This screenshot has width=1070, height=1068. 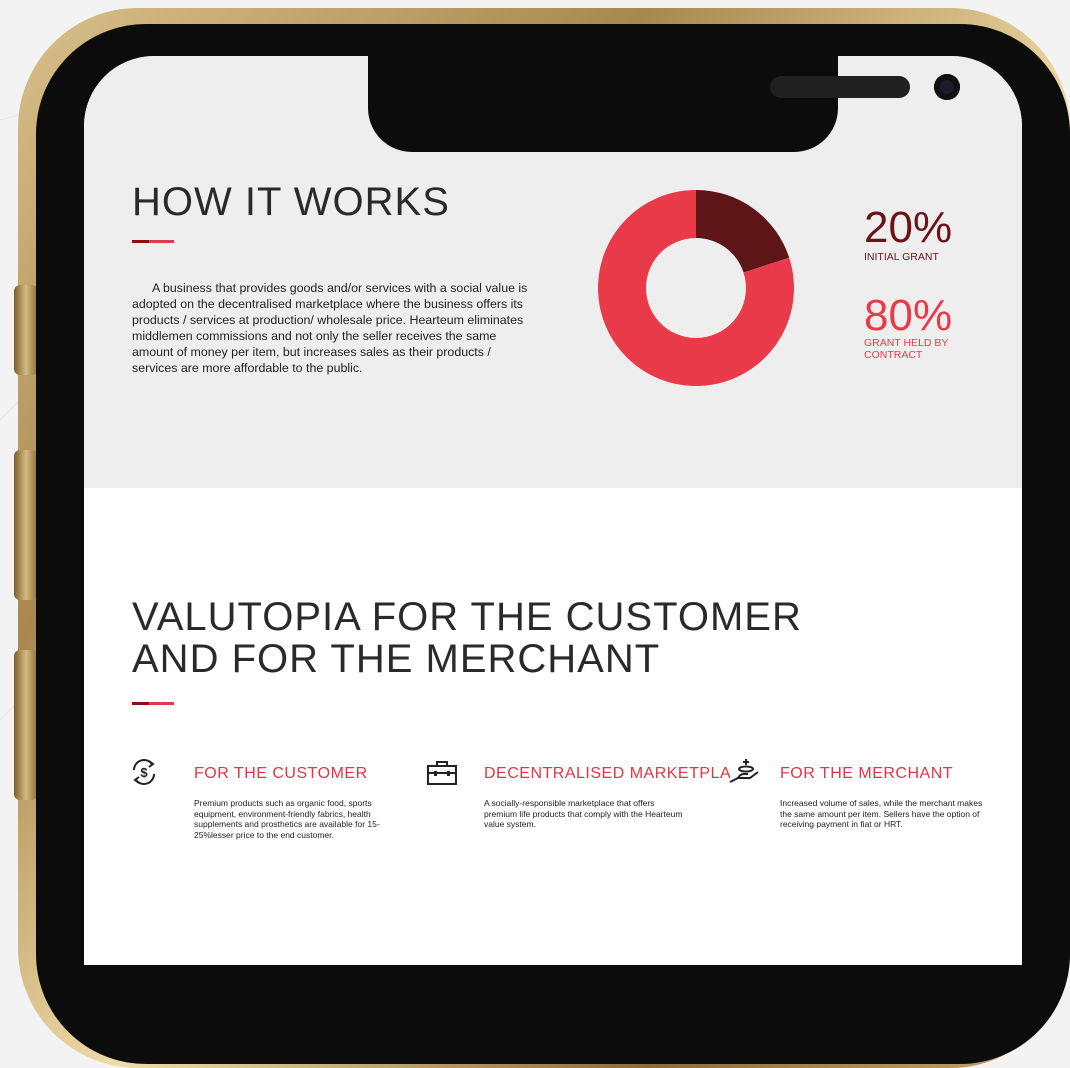 I want to click on donut-slice-initial-grant, so click(x=743, y=231).